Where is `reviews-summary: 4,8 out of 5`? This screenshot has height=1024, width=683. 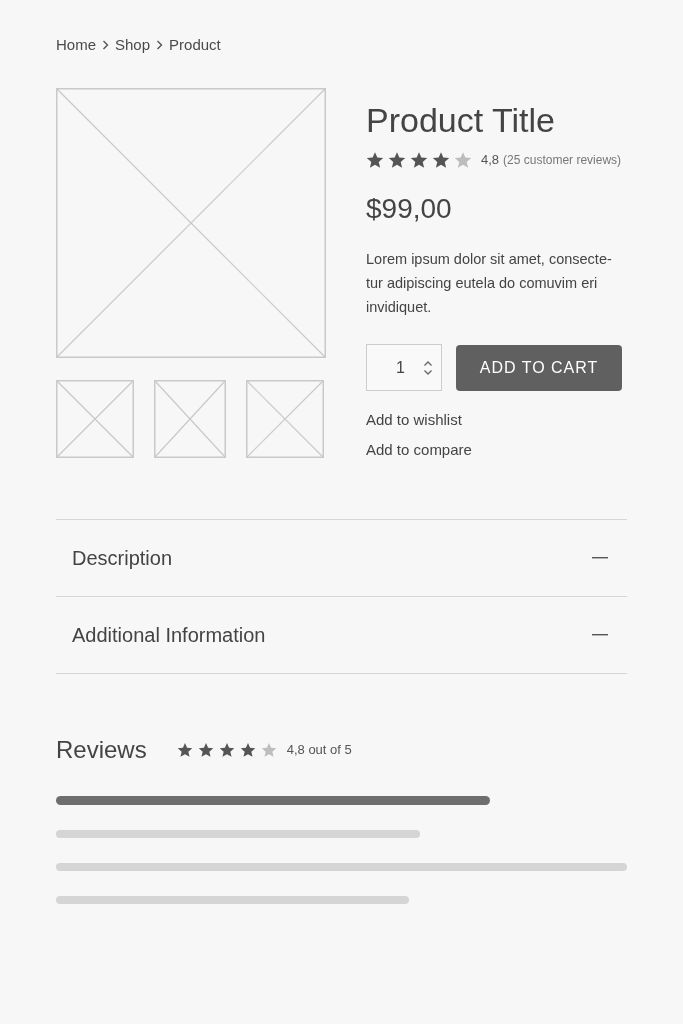
reviews-summary: 4,8 out of 5 is located at coordinates (319, 750).